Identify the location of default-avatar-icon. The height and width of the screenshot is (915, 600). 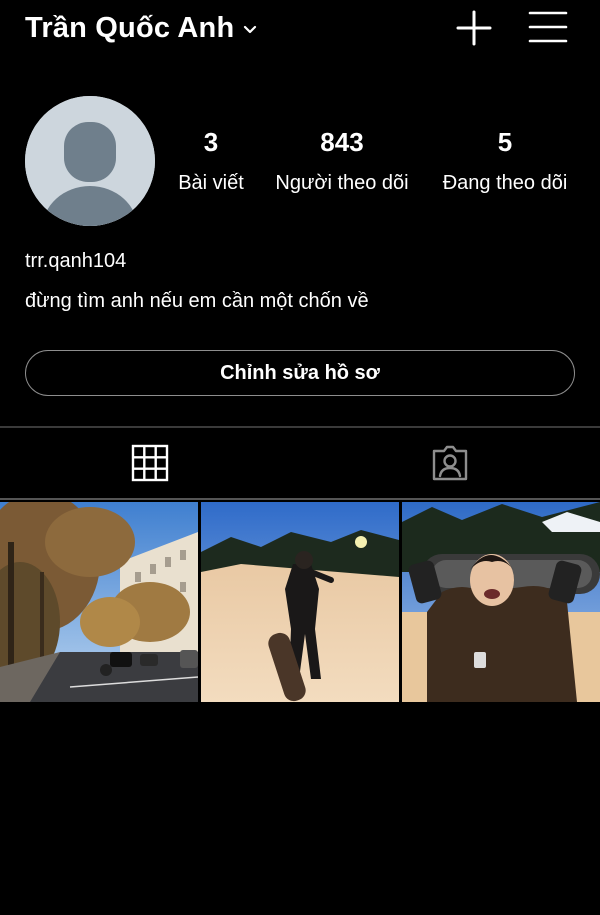
(90, 161).